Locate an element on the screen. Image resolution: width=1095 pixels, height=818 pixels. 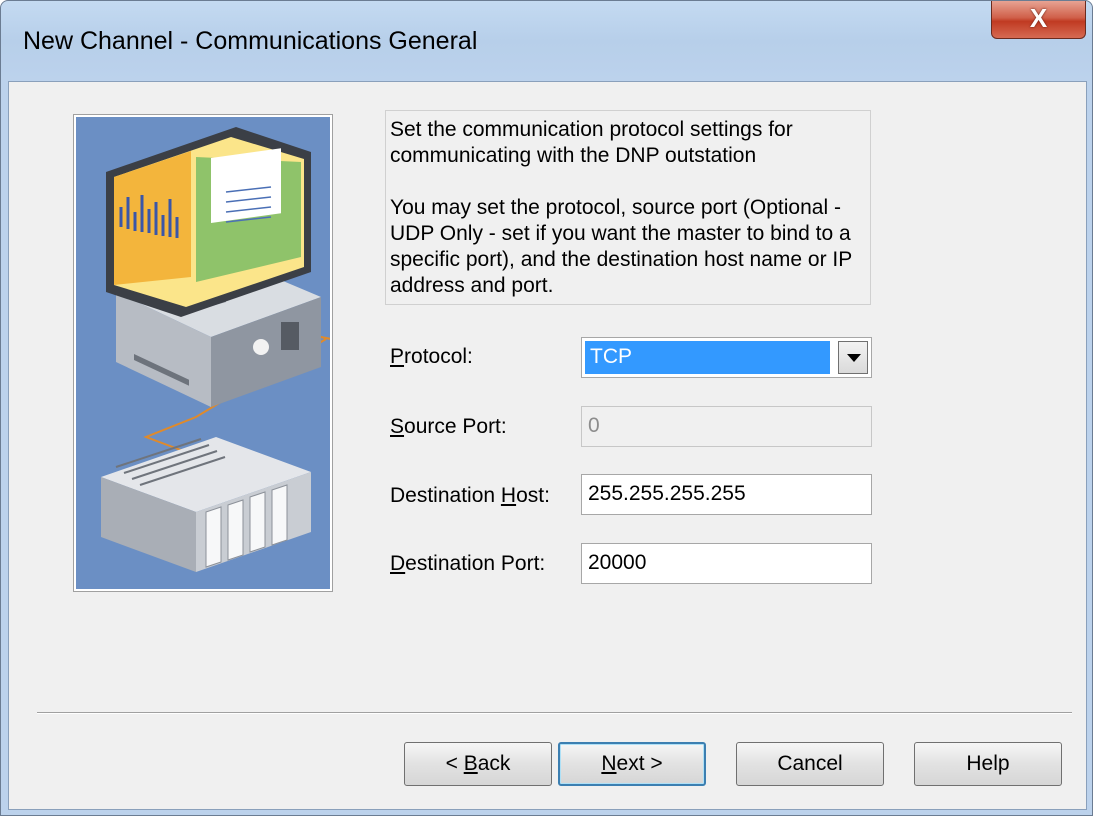
destination-host-field: 255.255.255.255 is located at coordinates (726, 494).